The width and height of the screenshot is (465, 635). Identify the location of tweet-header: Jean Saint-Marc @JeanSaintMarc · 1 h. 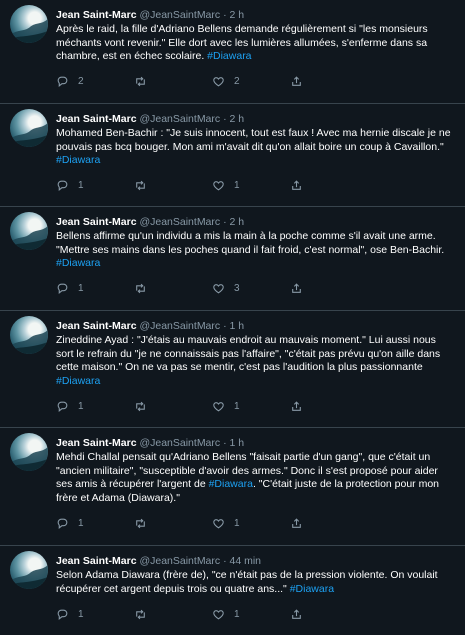
(255, 443).